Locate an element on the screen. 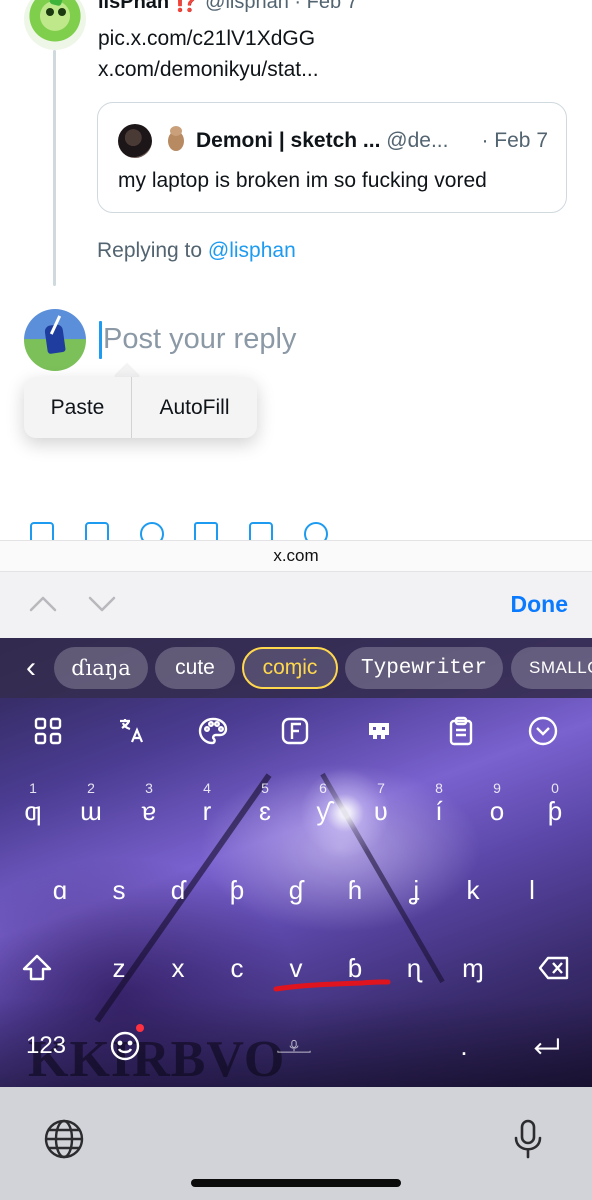 This screenshot has height=1200, width=592. gamepad-icon is located at coordinates (379, 731).